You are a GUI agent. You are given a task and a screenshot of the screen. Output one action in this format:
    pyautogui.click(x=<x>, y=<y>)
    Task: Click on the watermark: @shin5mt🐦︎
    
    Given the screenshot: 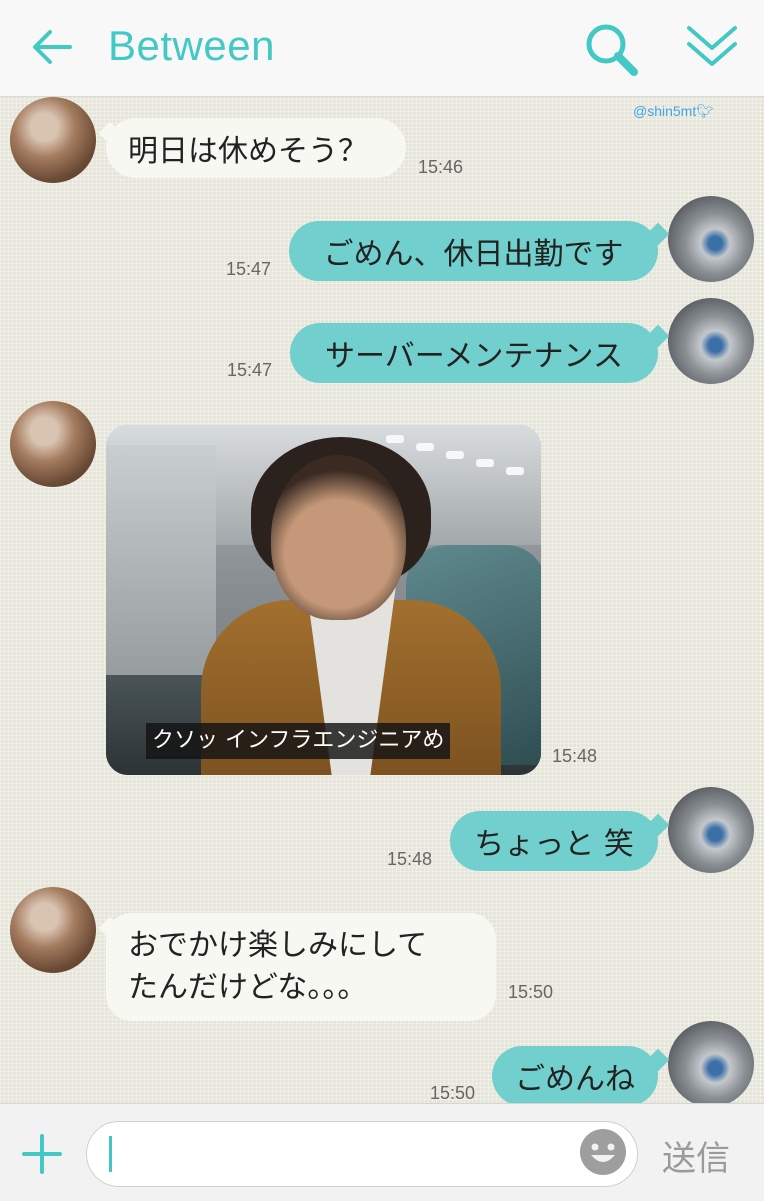 What is the action you would take?
    pyautogui.click(x=674, y=111)
    